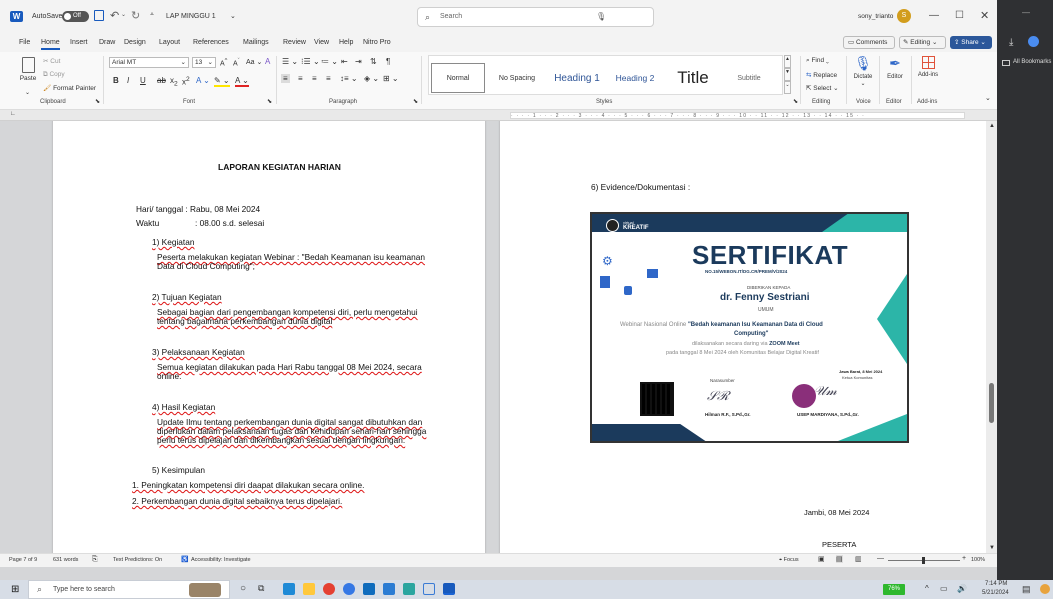 The height and width of the screenshot is (599, 1053). I want to click on styles-launcher-icon: ⬊, so click(795, 101).